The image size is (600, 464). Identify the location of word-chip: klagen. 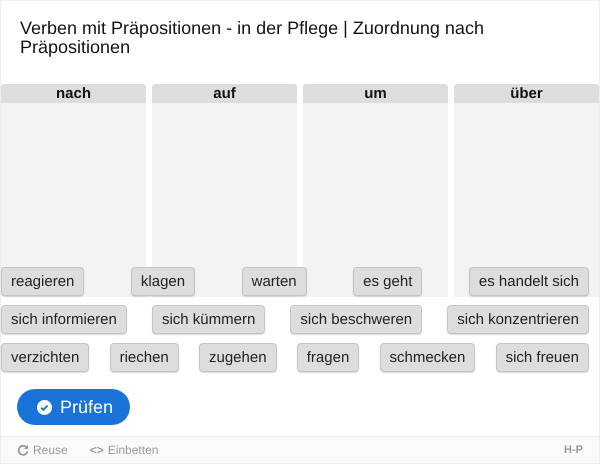
(163, 281).